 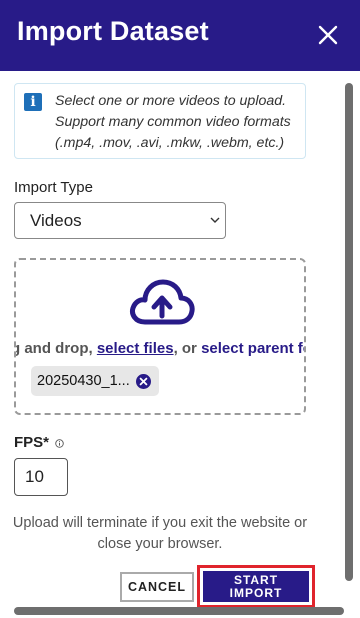 What do you see at coordinates (54, 348) in the screenshot?
I see `dropzone-prefix: Drag and drop,` at bounding box center [54, 348].